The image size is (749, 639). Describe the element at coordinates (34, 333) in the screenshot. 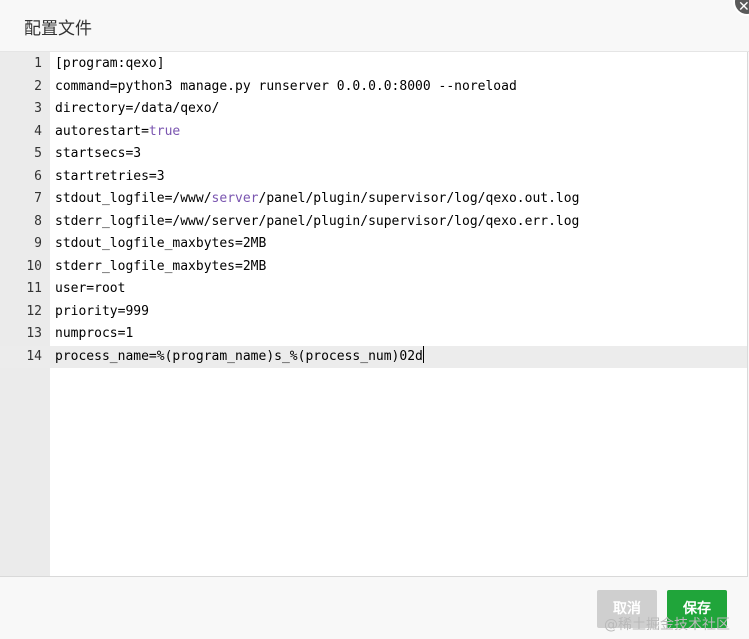

I see `line-number: 13` at that location.